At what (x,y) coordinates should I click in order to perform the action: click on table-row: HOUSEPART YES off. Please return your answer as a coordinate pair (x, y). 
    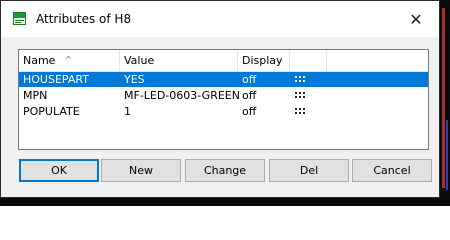
    Looking at the image, I should click on (223, 79).